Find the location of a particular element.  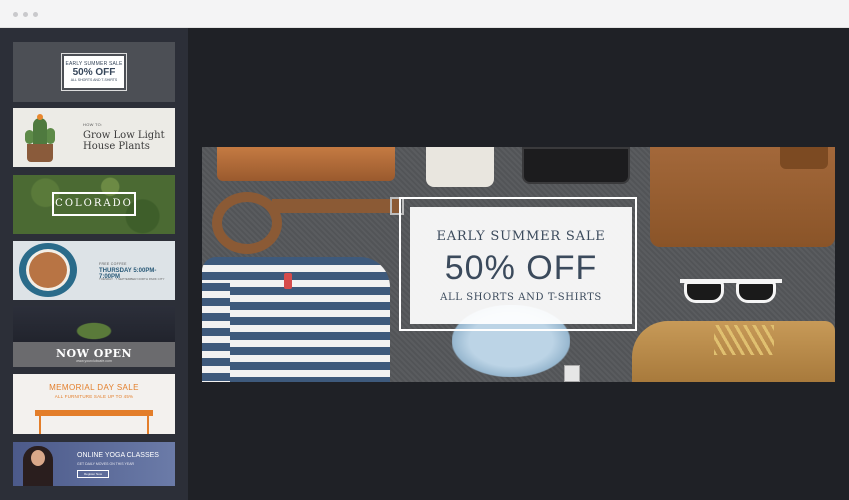

promo-subline: ALL SHORTS AND T-SHIRTS is located at coordinates (521, 297).